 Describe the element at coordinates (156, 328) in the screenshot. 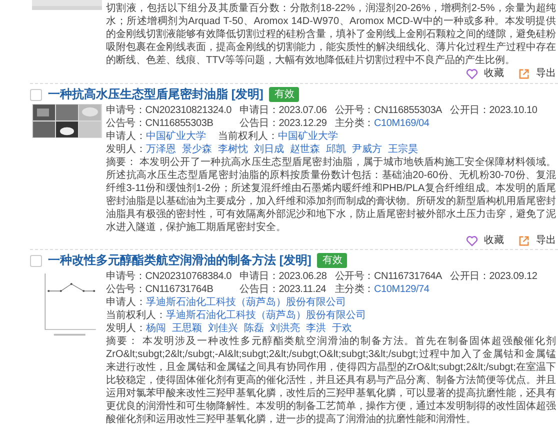

I see `inventor-link: 杨闯` at that location.